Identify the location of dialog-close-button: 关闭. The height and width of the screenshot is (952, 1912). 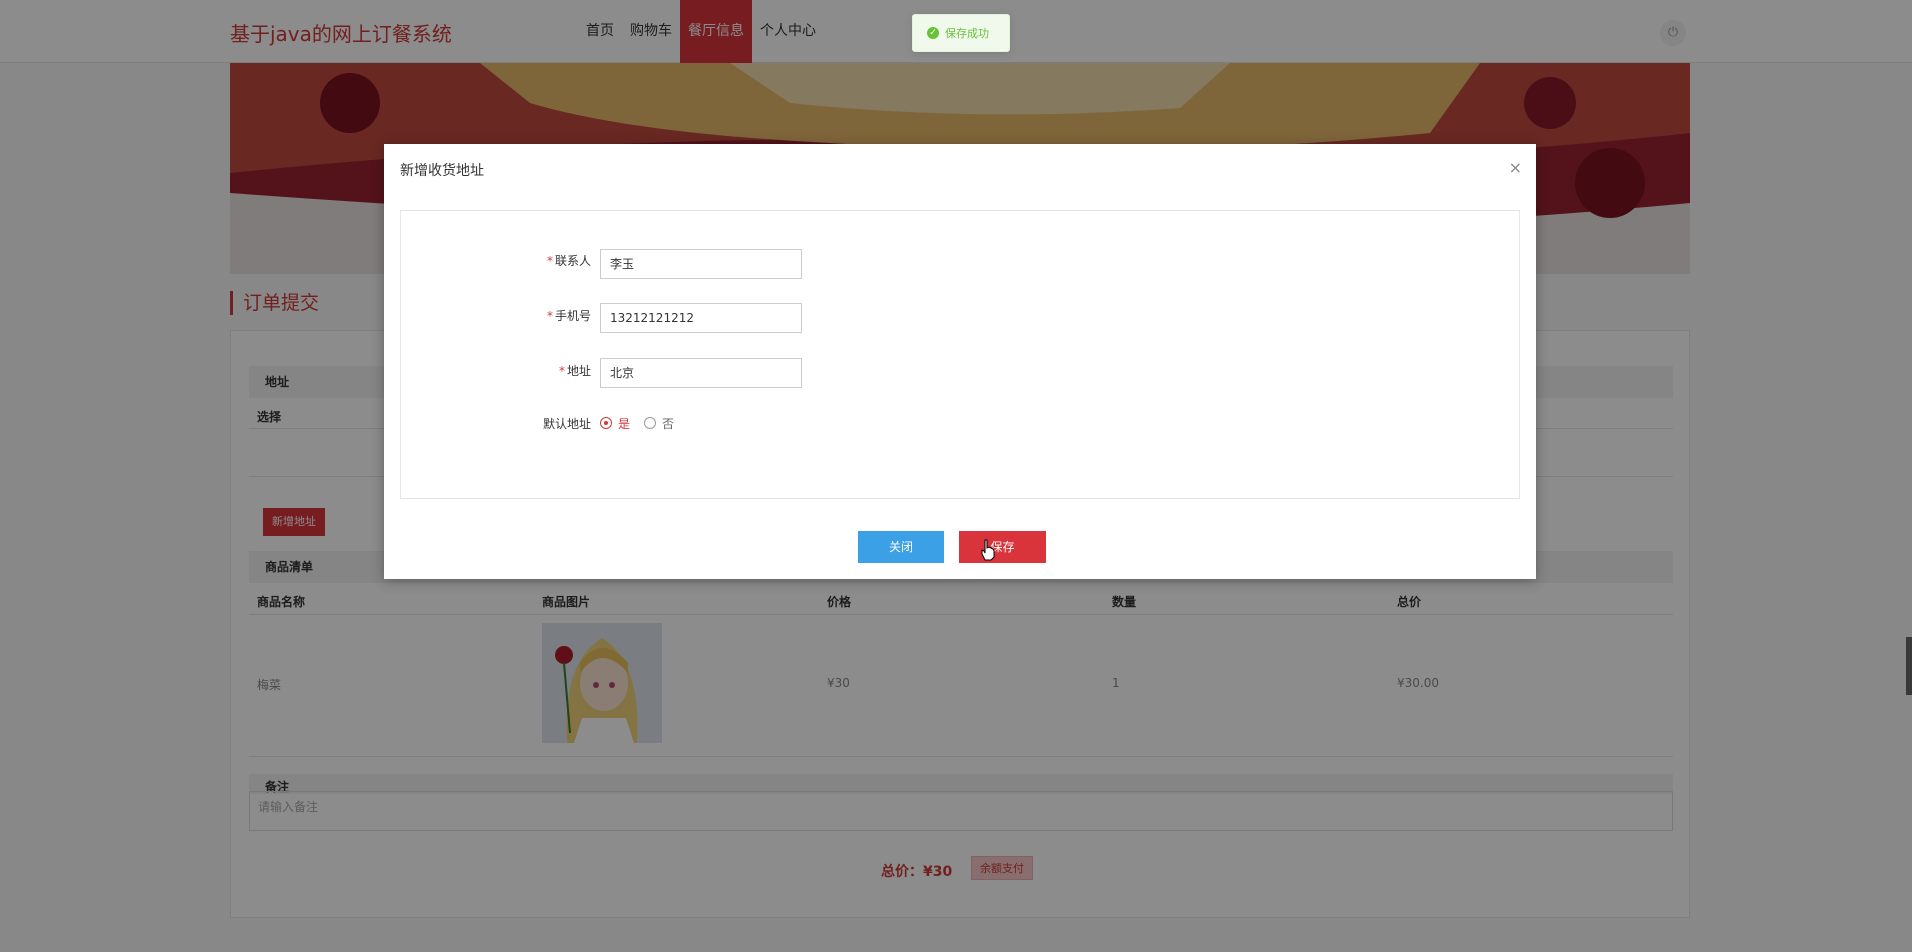
(901, 547).